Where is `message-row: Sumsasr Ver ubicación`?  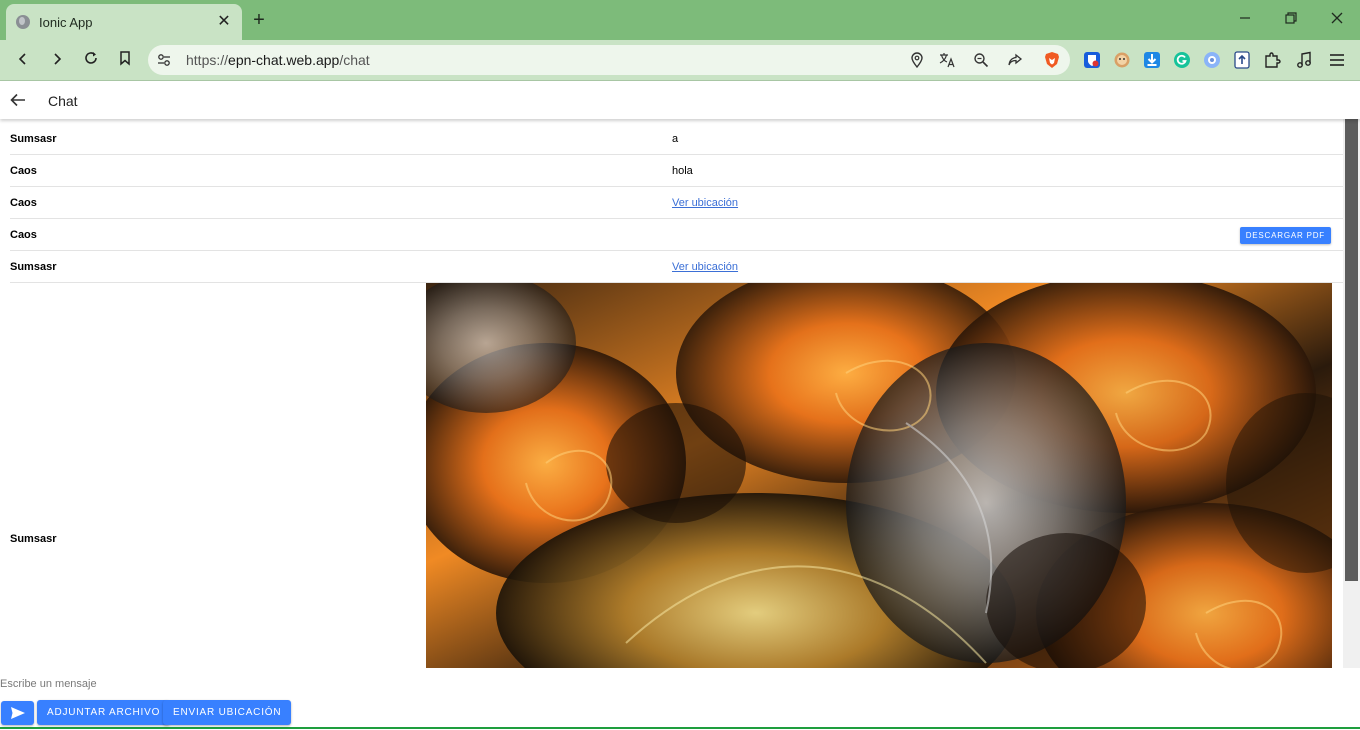 message-row: Sumsasr Ver ubicación is located at coordinates (676, 267).